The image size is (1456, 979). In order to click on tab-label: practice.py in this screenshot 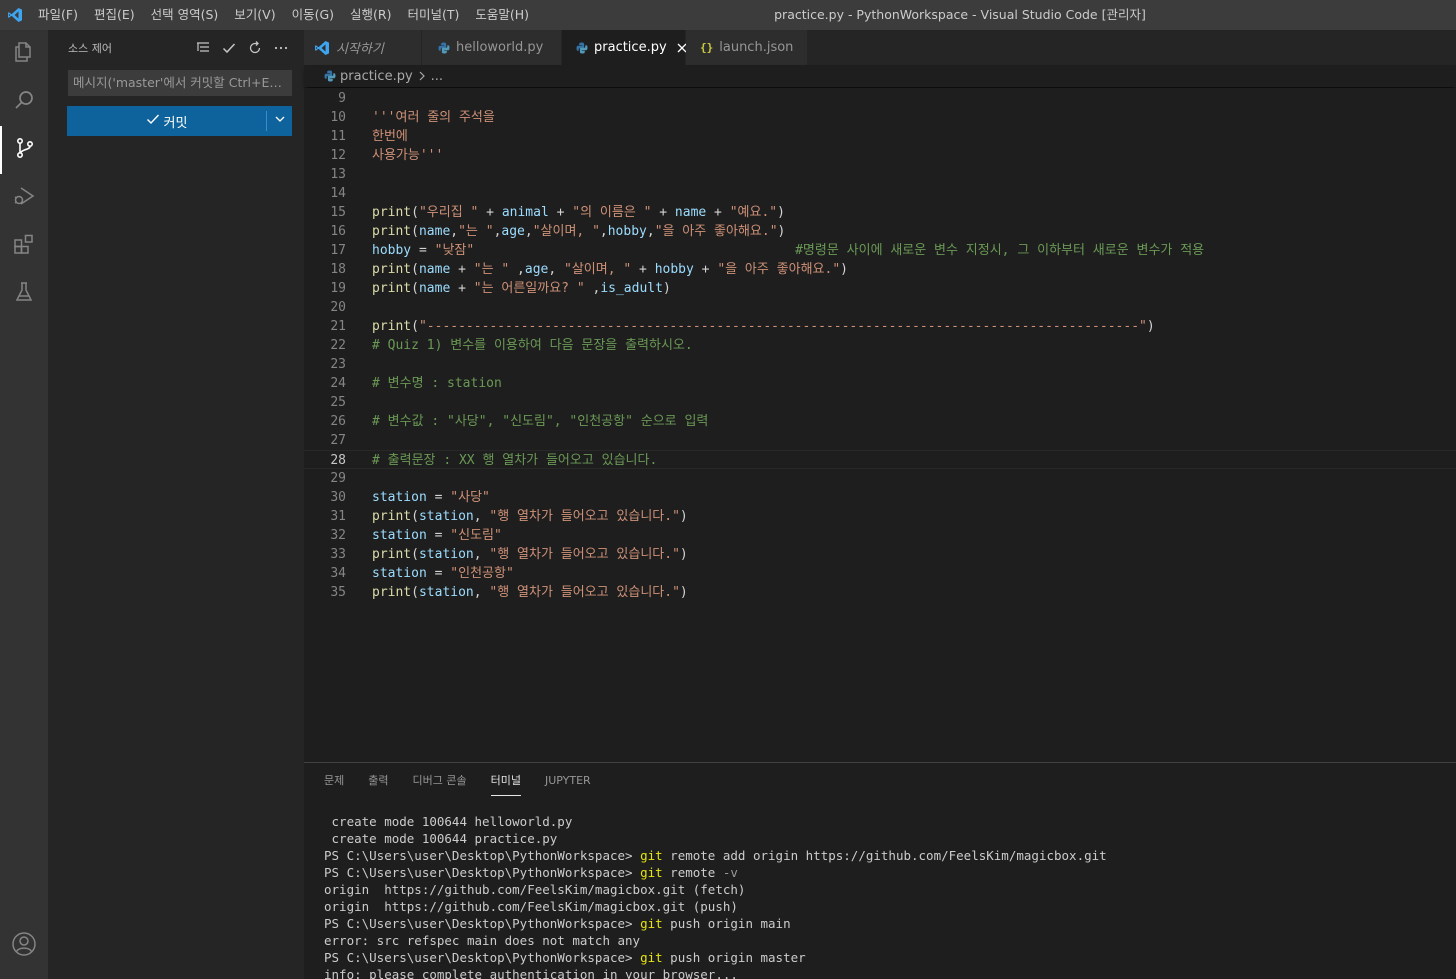, I will do `click(630, 47)`.